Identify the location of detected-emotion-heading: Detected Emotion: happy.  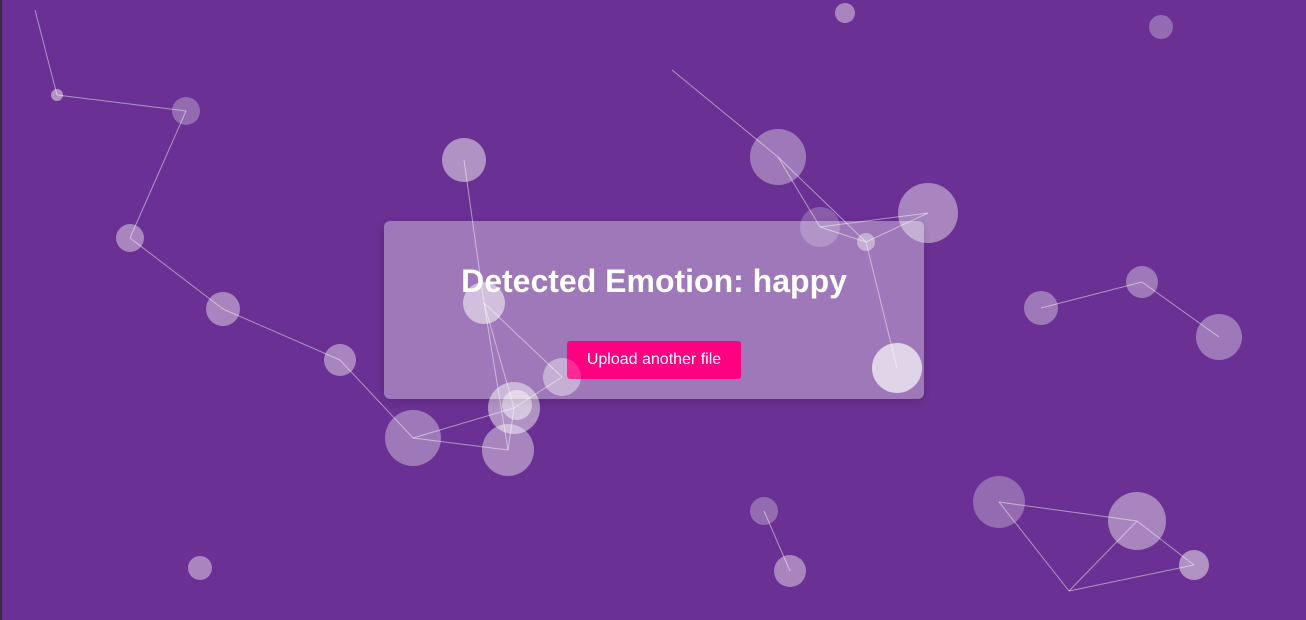
(654, 281).